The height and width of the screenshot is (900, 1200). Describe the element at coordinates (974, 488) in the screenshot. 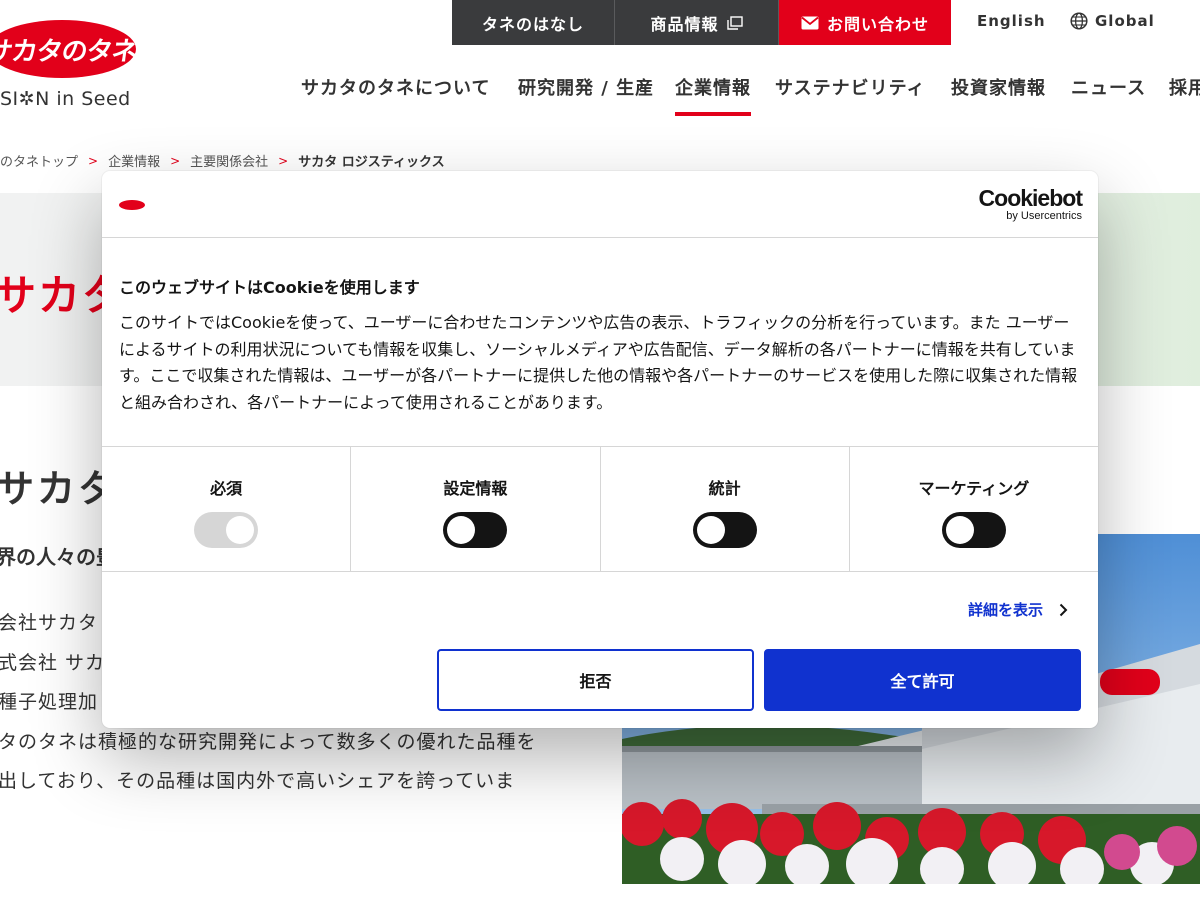

I see `category-label: マーケティング` at that location.